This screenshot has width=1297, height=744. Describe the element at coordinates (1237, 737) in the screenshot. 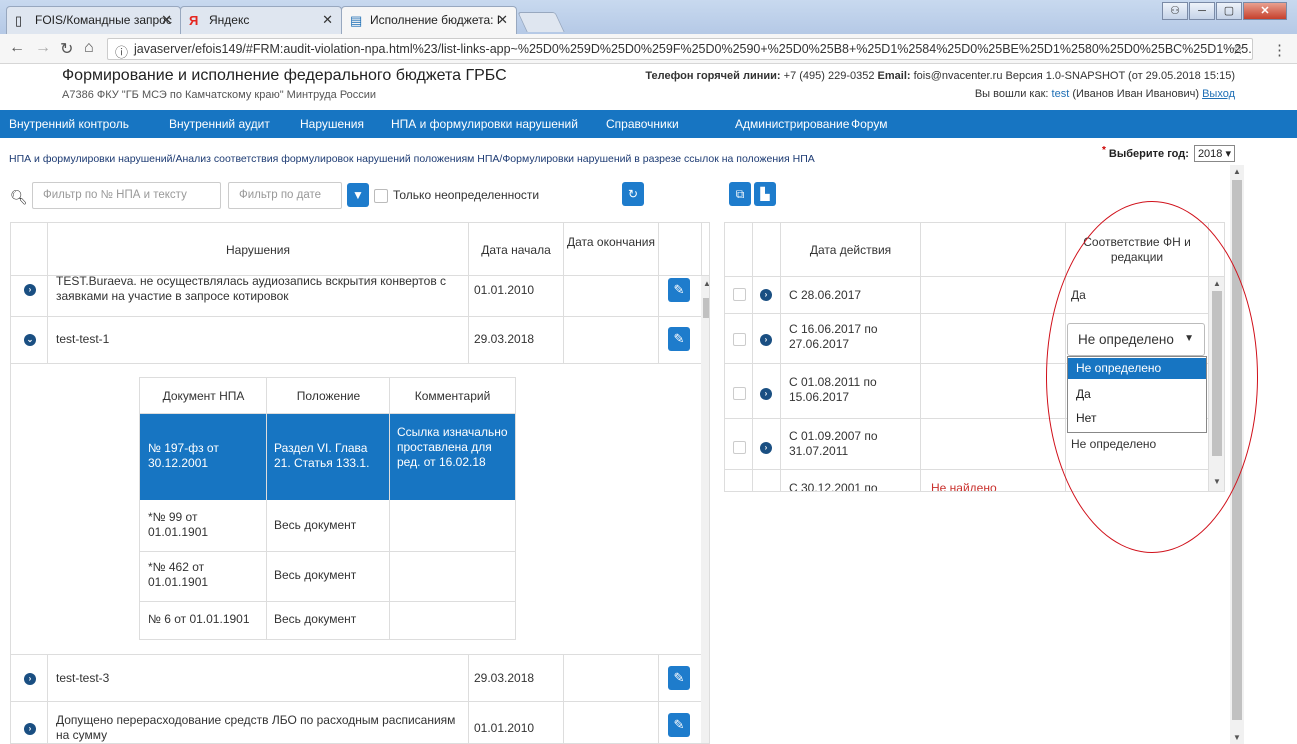

I see `scroll-down-icon: ▼` at that location.